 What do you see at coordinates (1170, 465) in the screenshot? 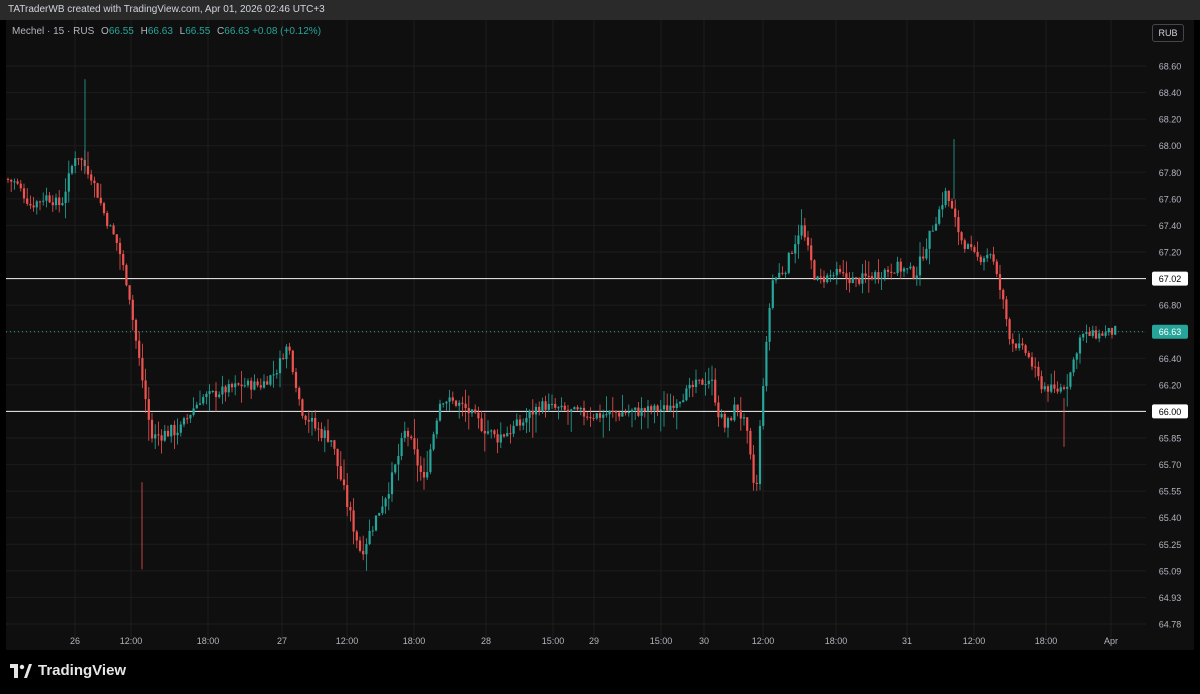
I see `y-tick-label: 65.70` at bounding box center [1170, 465].